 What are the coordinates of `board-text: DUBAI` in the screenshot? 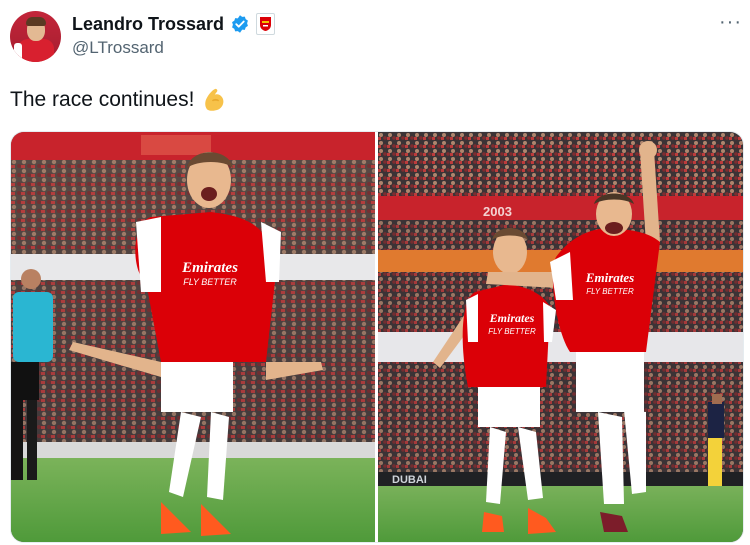 It's located at (409, 480).